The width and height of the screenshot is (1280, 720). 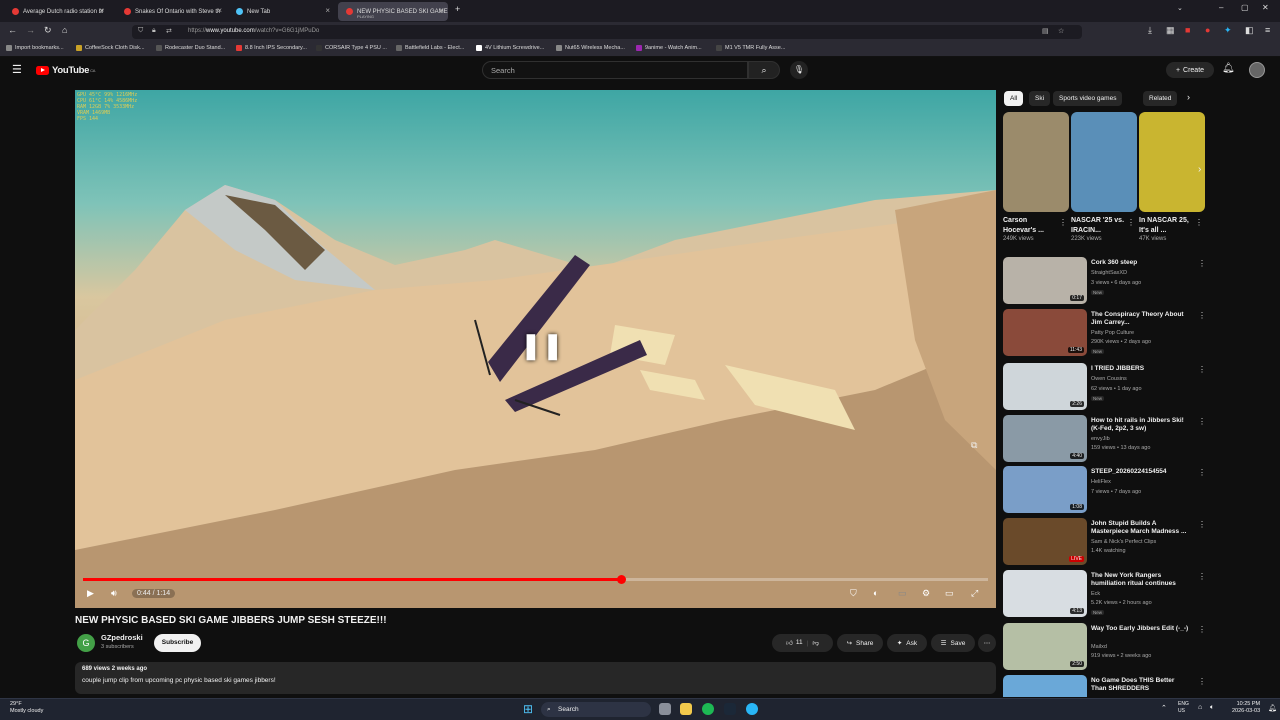 I want to click on volume-icon: 🔊︎, so click(x=114, y=593).